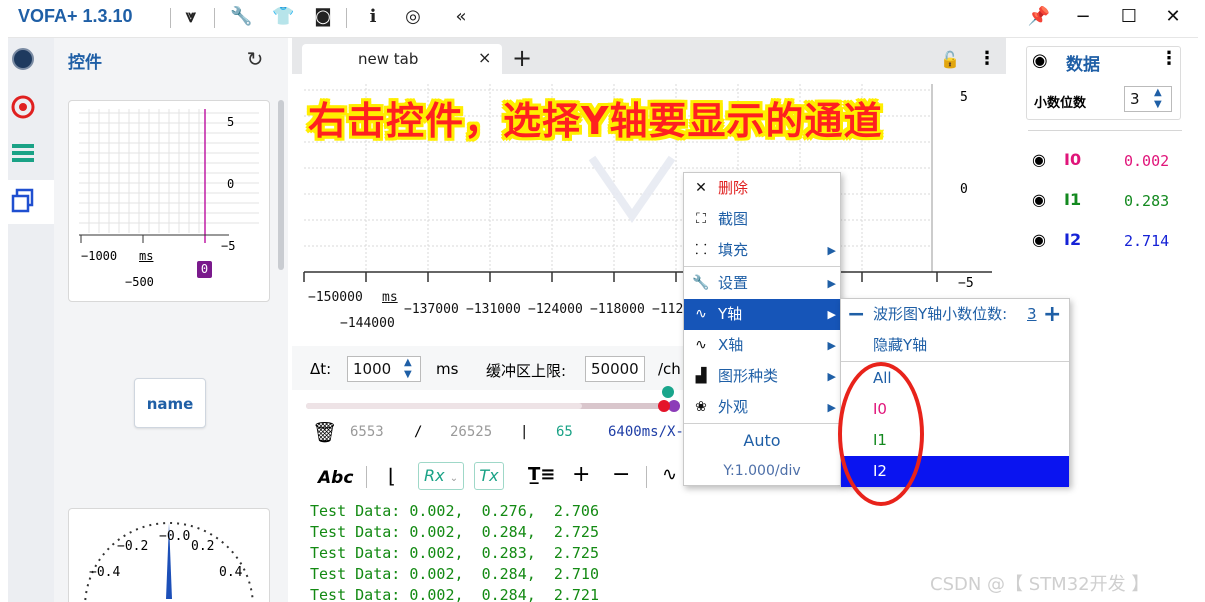 This screenshot has width=1205, height=602. Describe the element at coordinates (231, 184) in the screenshot. I see `mini-wave-y-tick: 0` at that location.